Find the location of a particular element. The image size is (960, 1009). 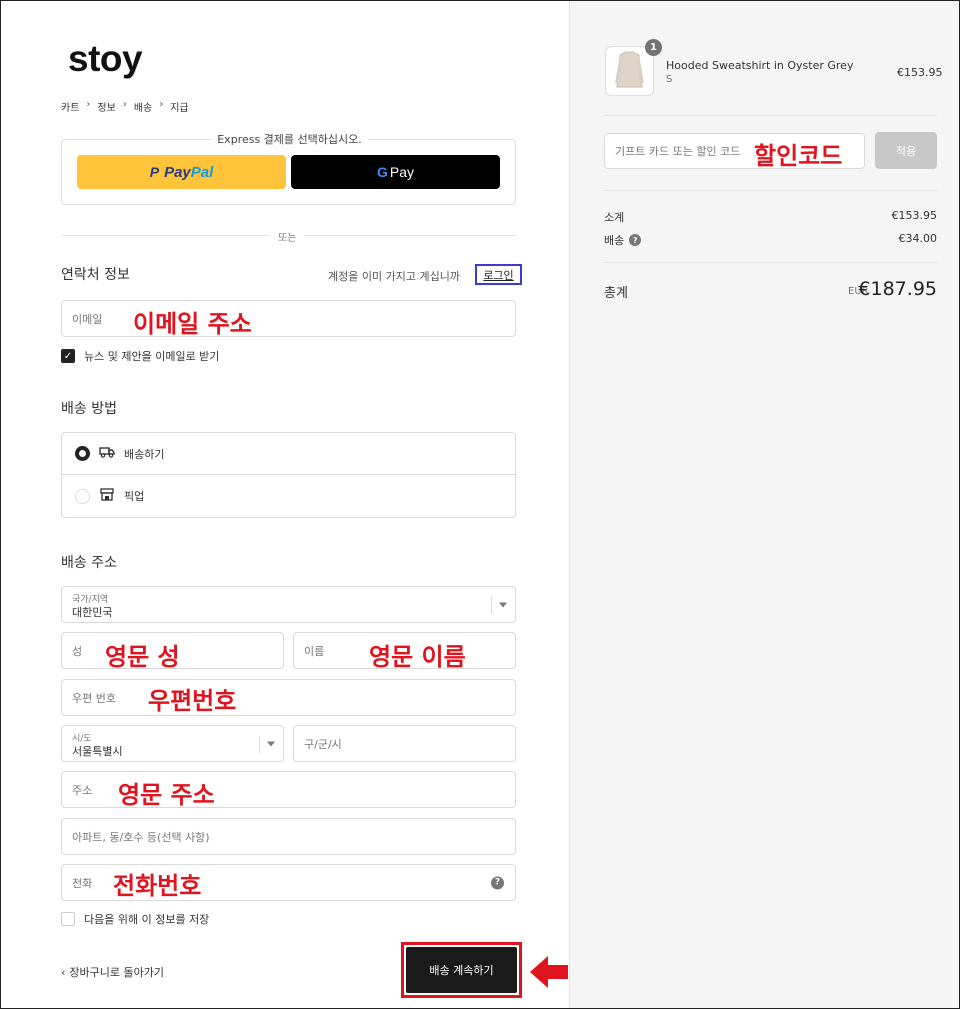

google-pay-text: Pay is located at coordinates (401, 172).